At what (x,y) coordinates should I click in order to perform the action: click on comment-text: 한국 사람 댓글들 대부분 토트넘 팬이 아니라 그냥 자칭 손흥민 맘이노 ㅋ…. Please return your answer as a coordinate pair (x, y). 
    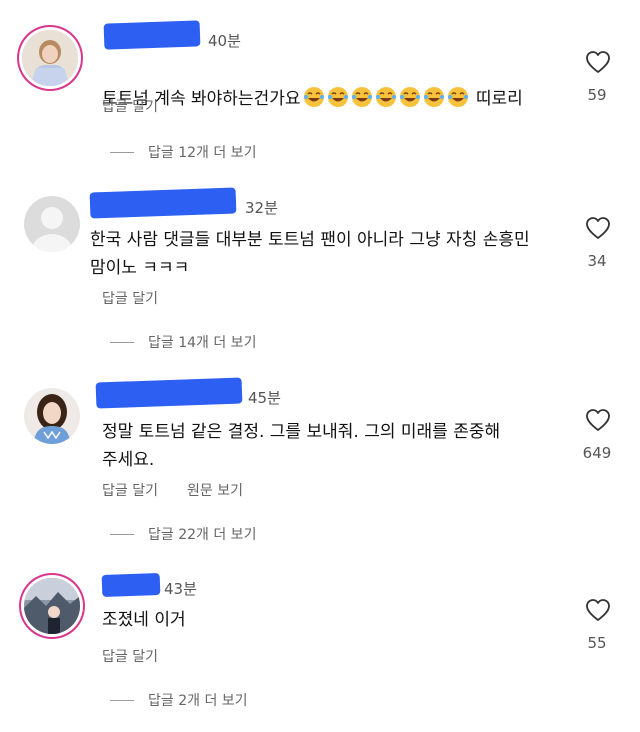
    Looking at the image, I should click on (310, 254).